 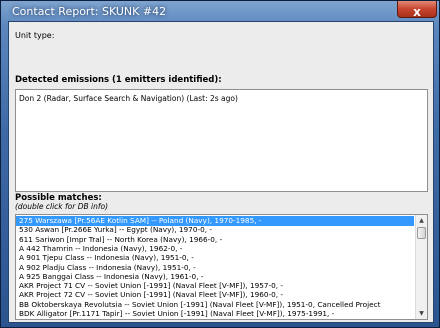 What do you see at coordinates (421, 233) in the screenshot?
I see `scroll-thumb` at bounding box center [421, 233].